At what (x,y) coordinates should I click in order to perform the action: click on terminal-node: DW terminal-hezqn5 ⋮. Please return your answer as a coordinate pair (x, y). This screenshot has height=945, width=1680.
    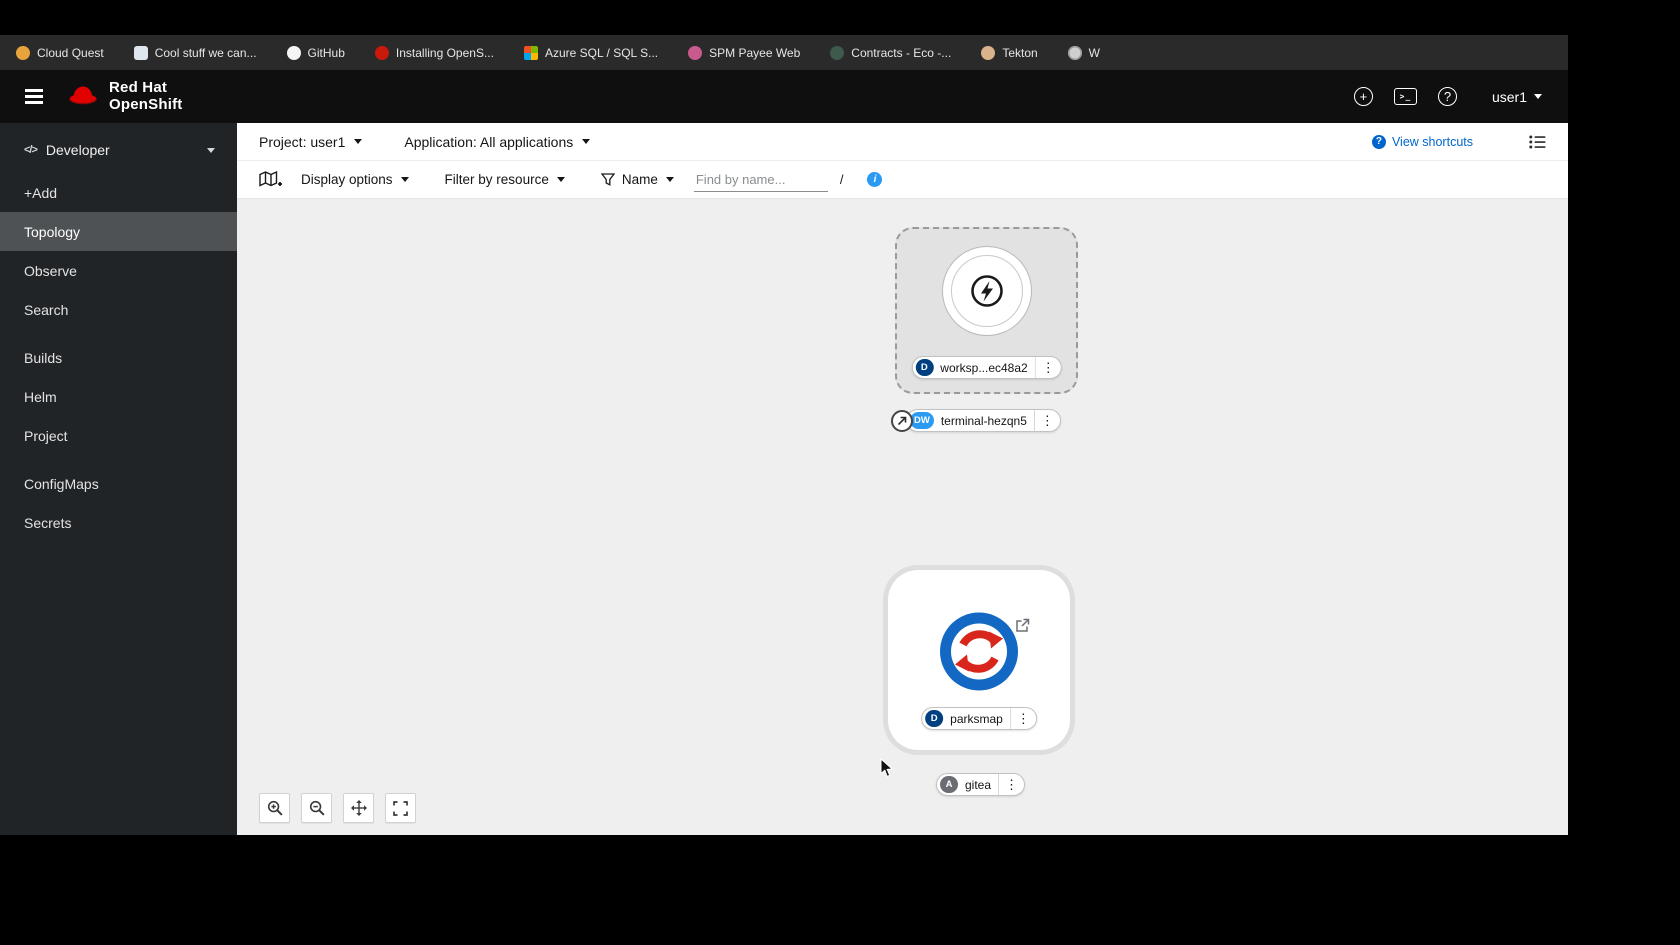
    Looking at the image, I should click on (976, 420).